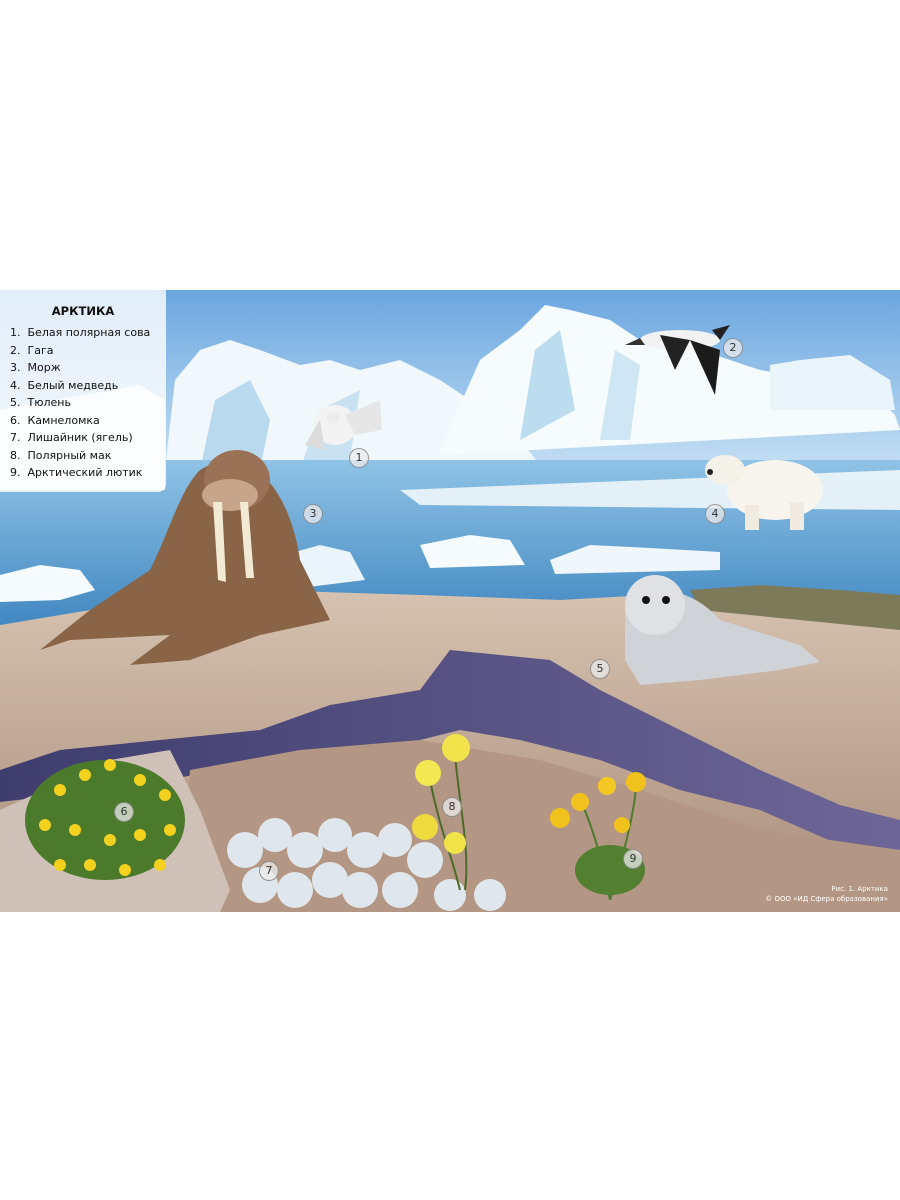  I want to click on legend-item-label: Полярный мак, so click(69, 455).